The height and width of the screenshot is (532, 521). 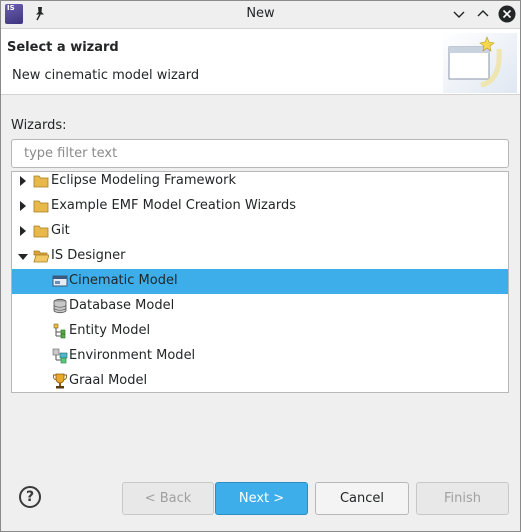 I want to click on page-title: Select a wizard, so click(x=63, y=47).